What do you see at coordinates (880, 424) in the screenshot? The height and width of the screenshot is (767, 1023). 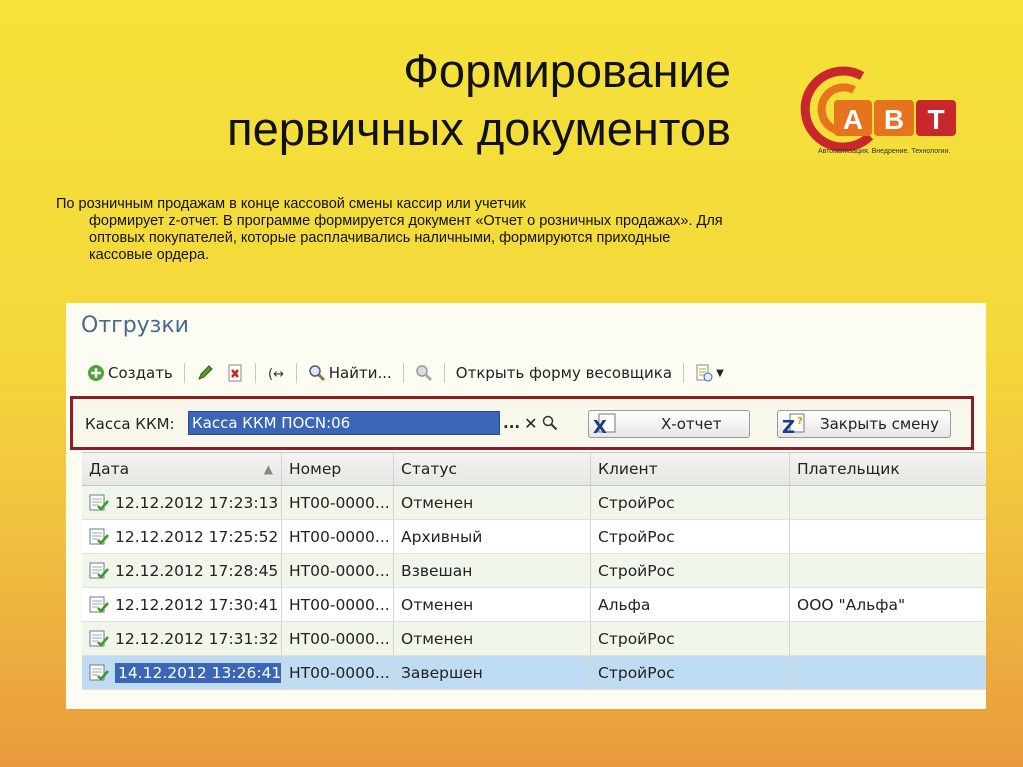 I see `close-shift-label: Закрыть смену` at bounding box center [880, 424].